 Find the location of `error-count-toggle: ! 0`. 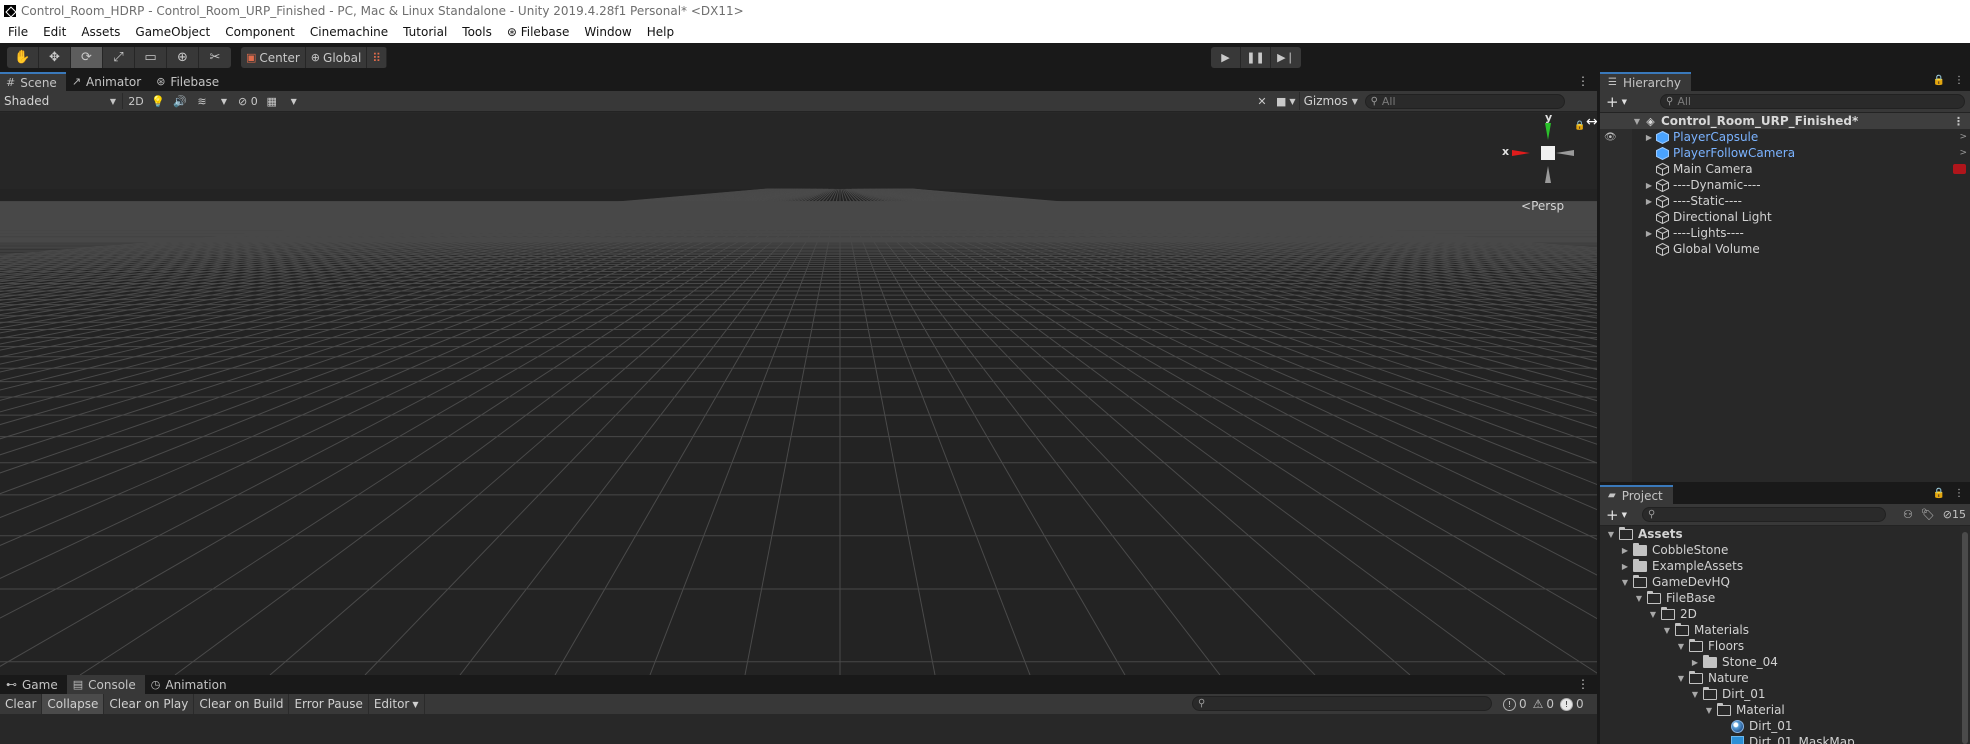

error-count-toggle: ! 0 is located at coordinates (1572, 704).